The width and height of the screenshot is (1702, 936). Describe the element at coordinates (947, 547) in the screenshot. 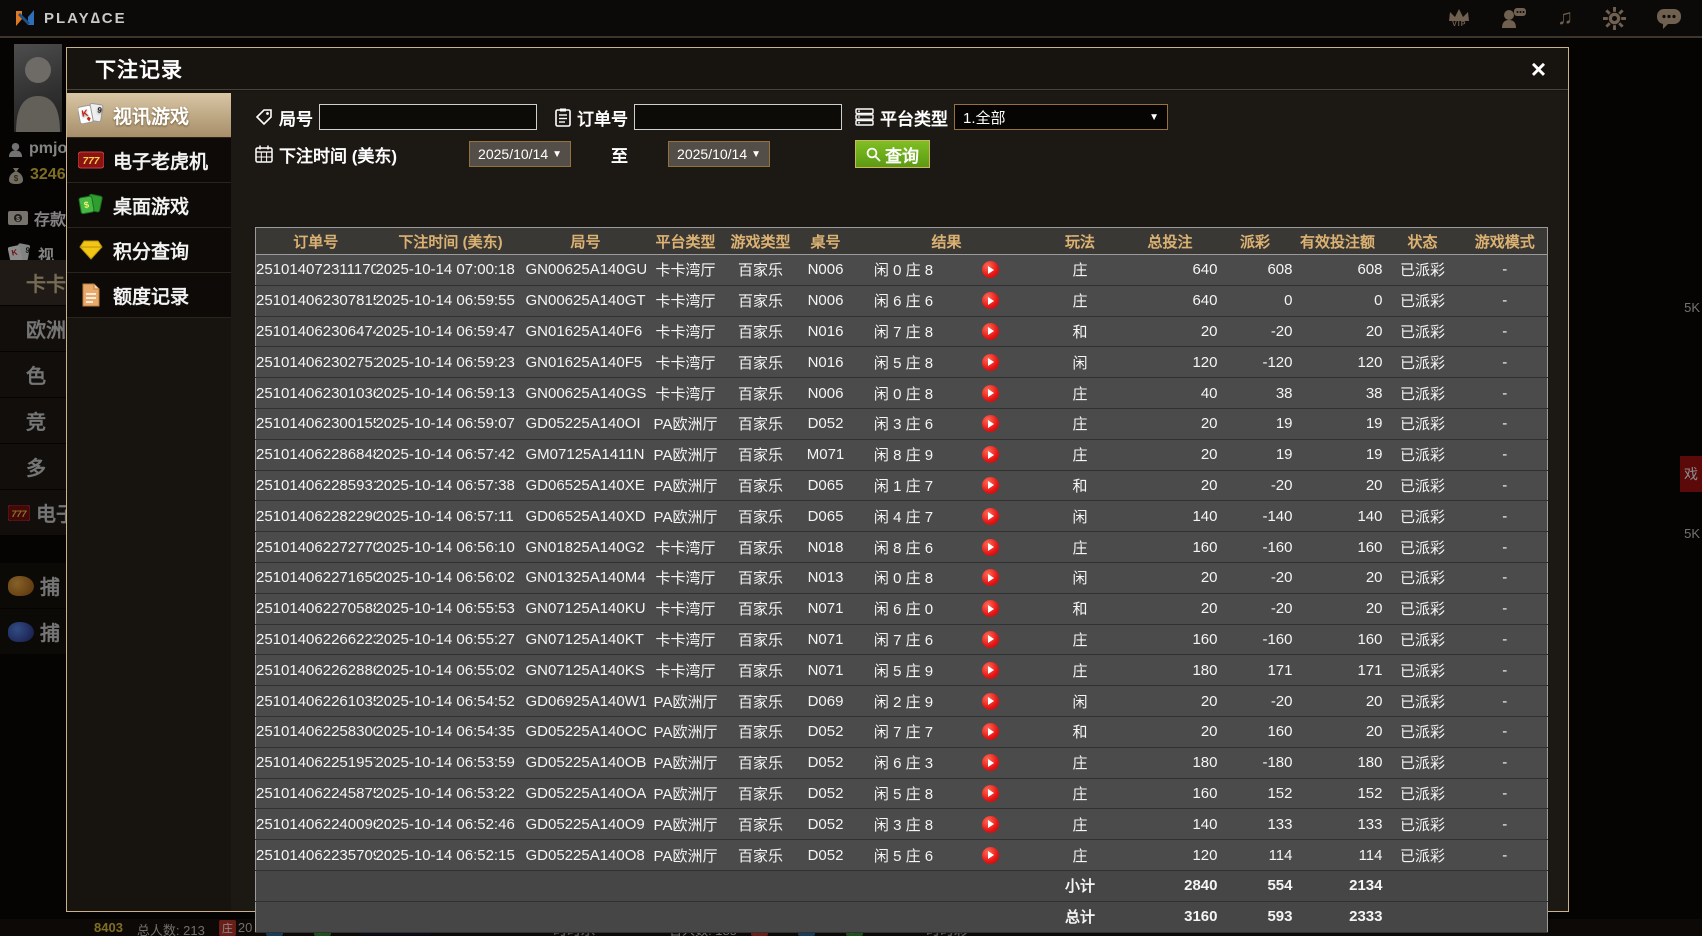

I see `result-wrap: 闲 8 庄 6` at that location.